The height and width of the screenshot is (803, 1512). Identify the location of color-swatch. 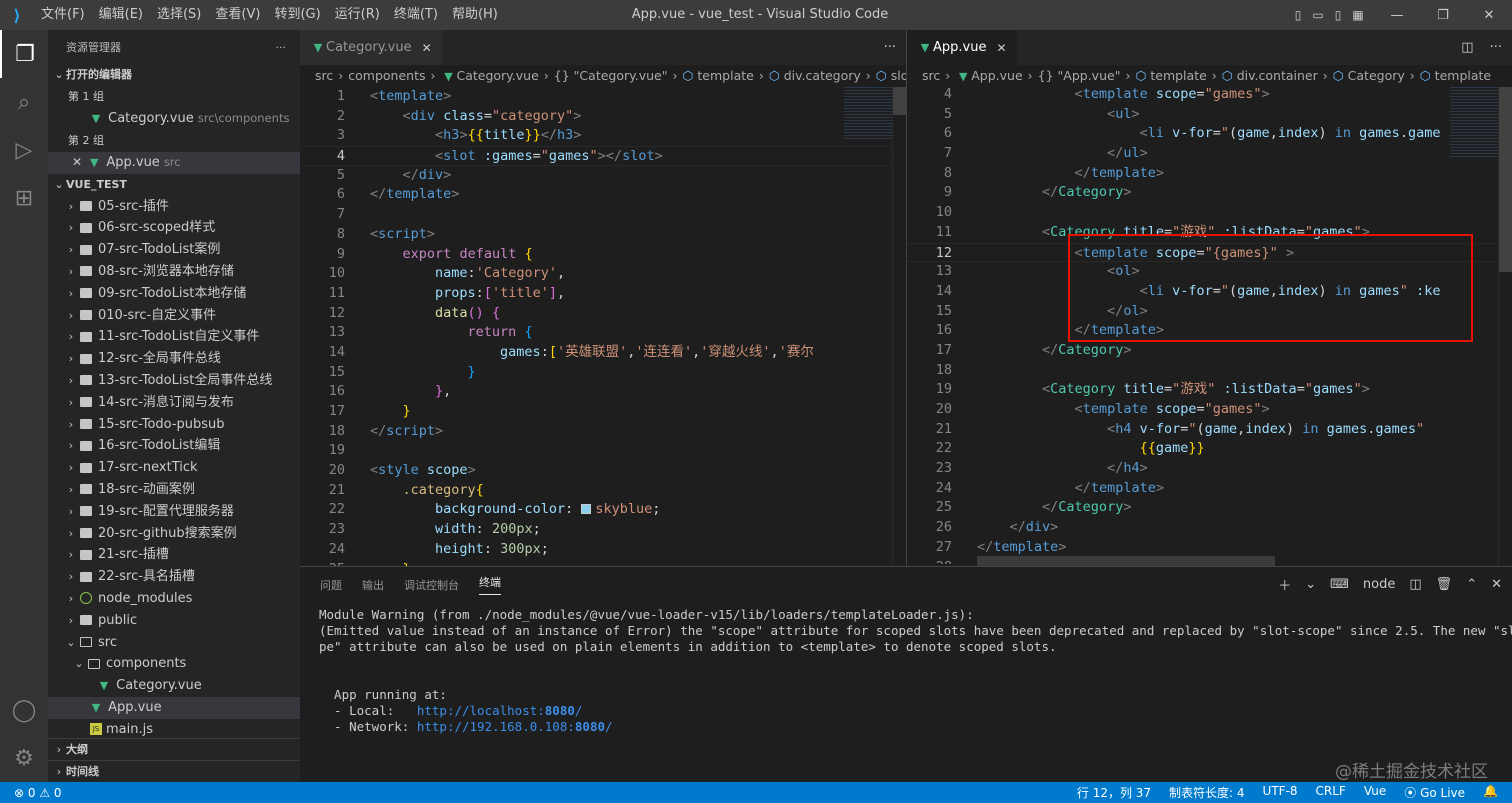
(586, 509).